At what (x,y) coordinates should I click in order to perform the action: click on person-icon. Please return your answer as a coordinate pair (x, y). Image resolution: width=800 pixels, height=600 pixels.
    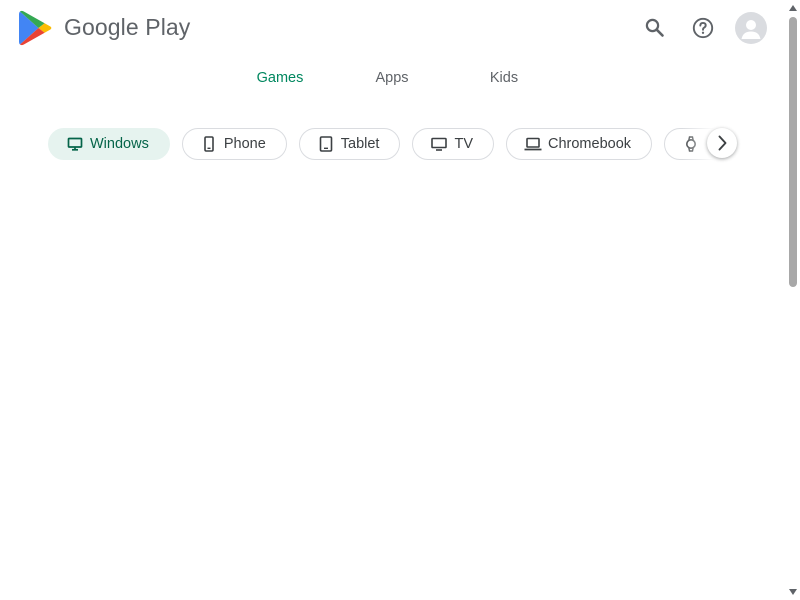
    Looking at the image, I should click on (751, 29).